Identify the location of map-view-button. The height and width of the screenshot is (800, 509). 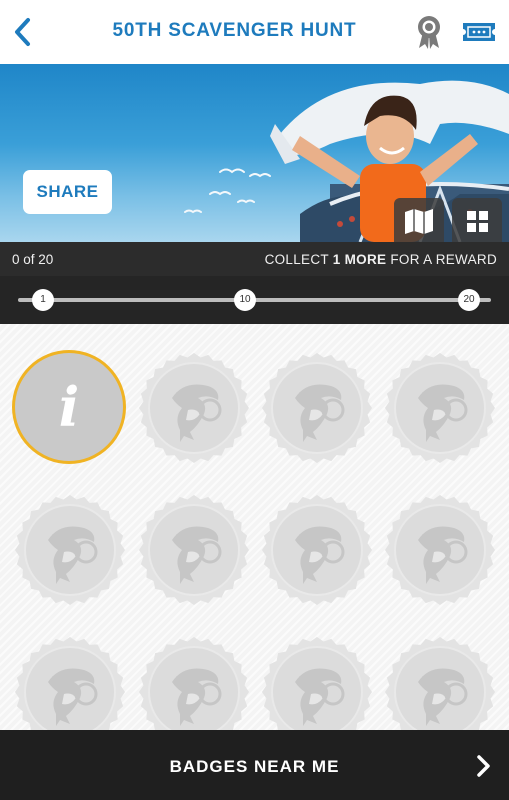
(419, 220).